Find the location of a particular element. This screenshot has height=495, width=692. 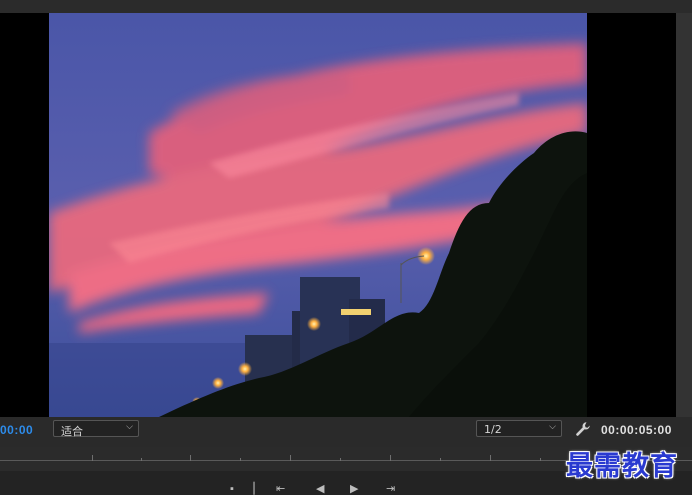

panel-right-edge is located at coordinates (684, 215).